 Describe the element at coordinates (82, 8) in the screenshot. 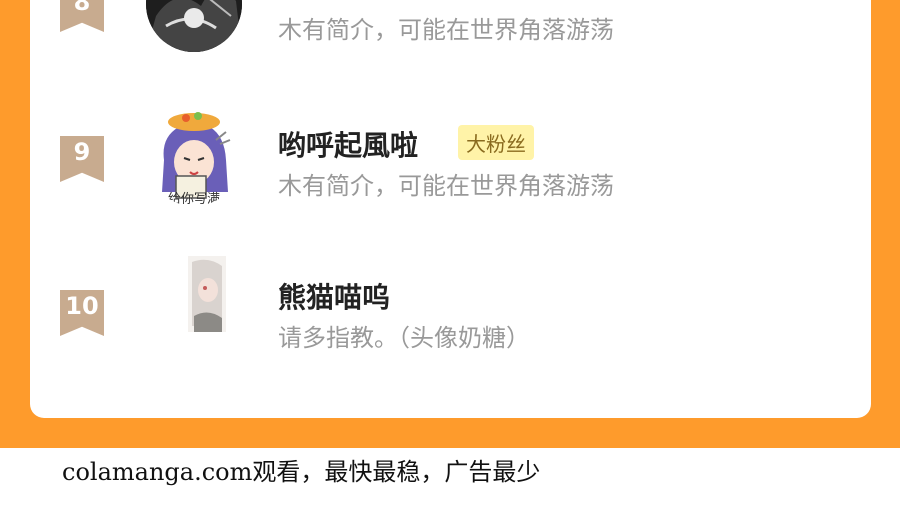

I see `rank-number: 8` at that location.